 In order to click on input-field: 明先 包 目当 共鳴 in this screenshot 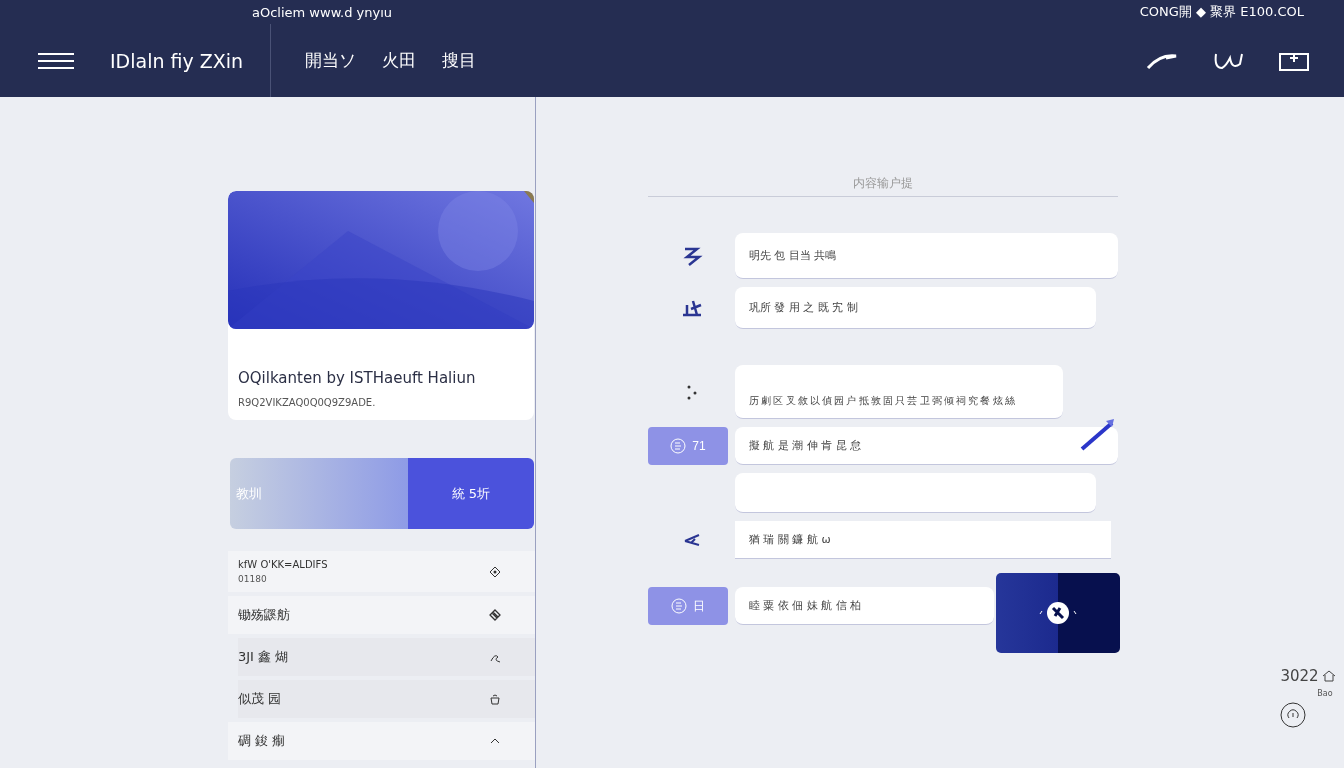, I will do `click(926, 256)`.